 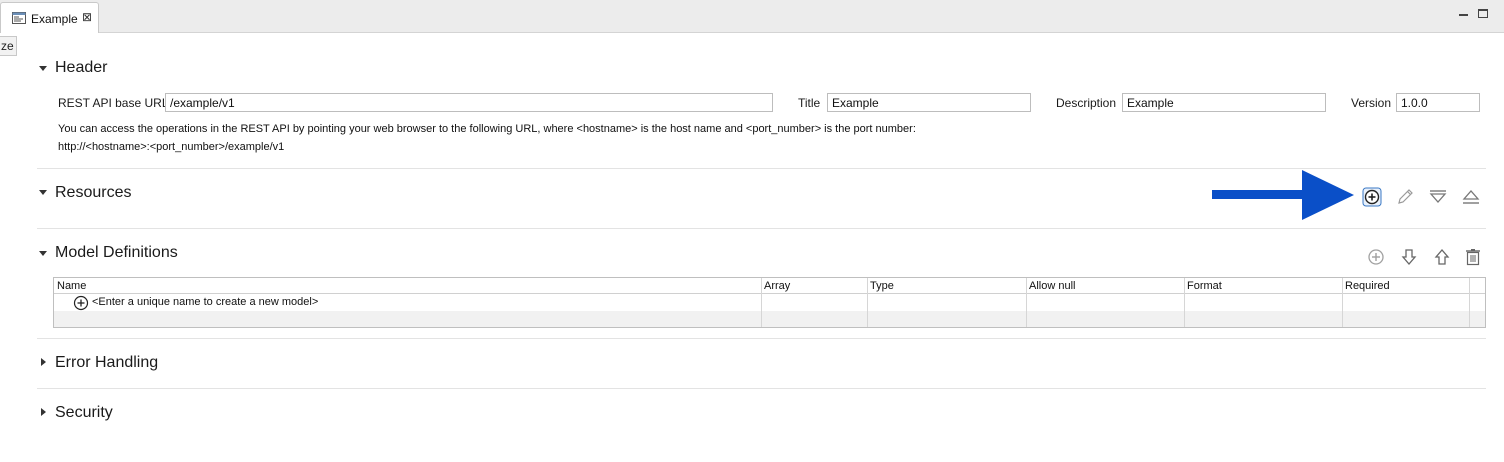 What do you see at coordinates (8, 46) in the screenshot?
I see `tooltip-fragment: ze` at bounding box center [8, 46].